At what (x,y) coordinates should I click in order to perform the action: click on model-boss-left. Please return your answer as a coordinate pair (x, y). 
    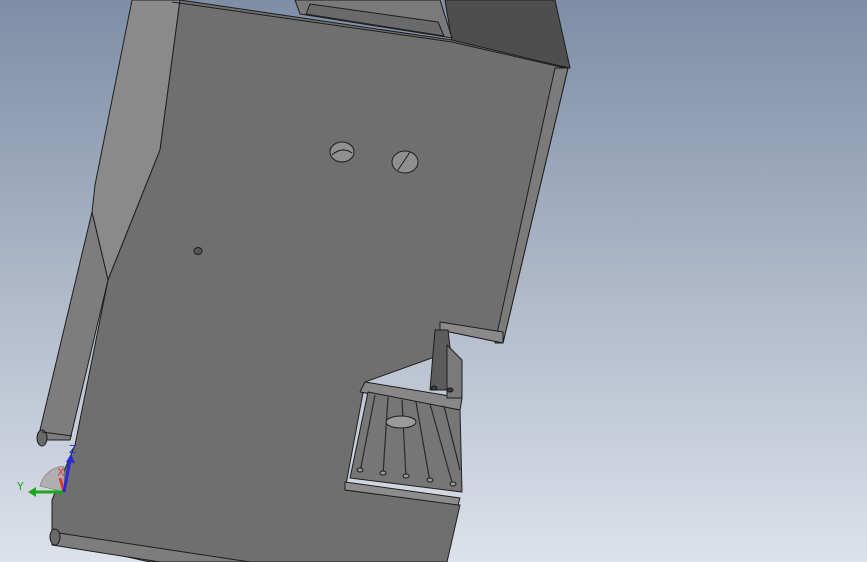
    Looking at the image, I should click on (342, 152).